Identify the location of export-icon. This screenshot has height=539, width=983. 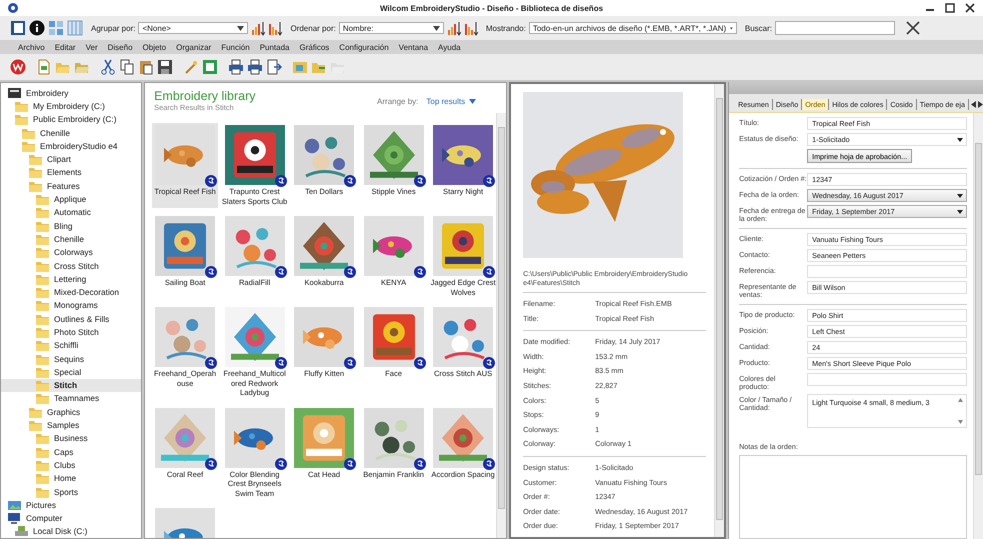
(274, 67).